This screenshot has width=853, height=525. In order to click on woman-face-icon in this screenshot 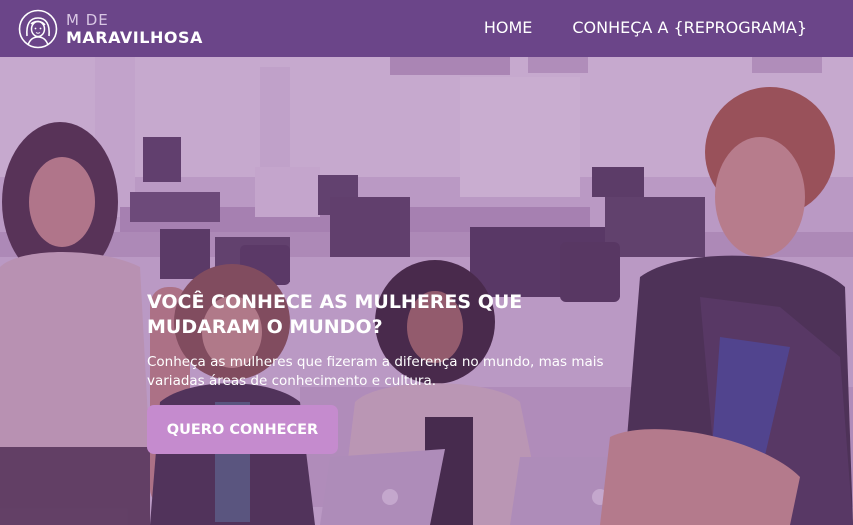, I will do `click(38, 29)`.